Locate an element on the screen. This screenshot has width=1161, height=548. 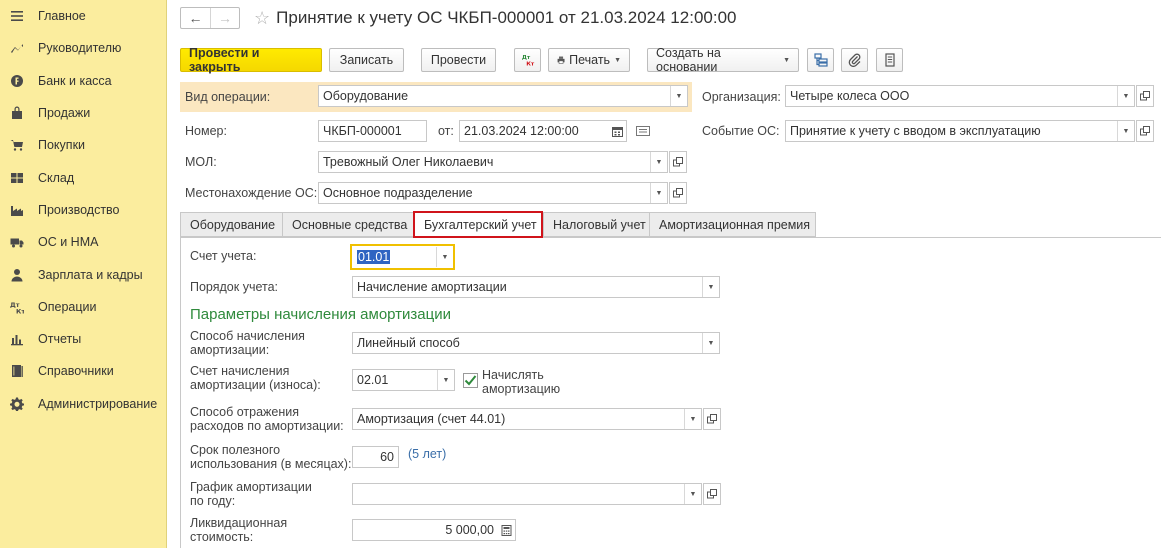
arrow-left-icon: ← is located at coordinates (195, 18).